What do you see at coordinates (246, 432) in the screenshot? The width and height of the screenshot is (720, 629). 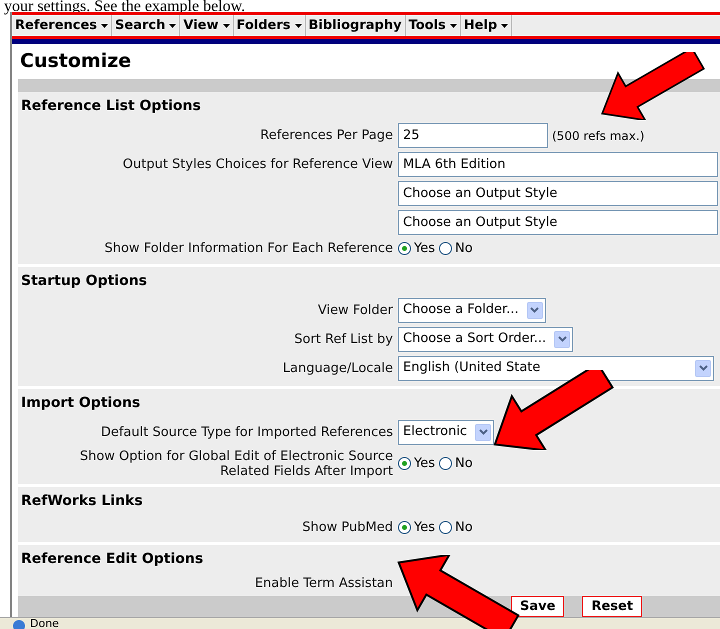 I see `field-label: Default Source Type for Imported References` at bounding box center [246, 432].